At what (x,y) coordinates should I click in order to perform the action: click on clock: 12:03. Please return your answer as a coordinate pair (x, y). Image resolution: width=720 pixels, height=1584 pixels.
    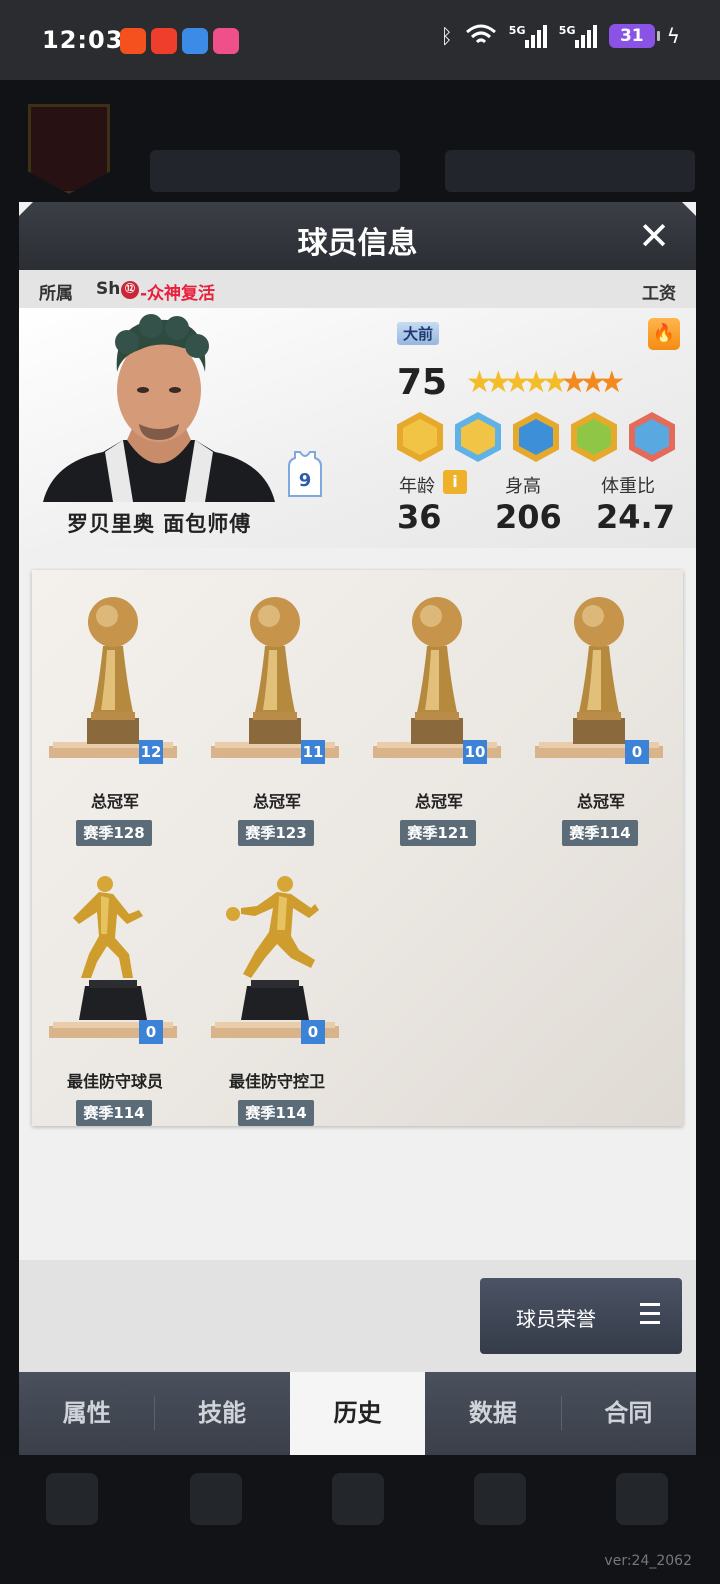
    Looking at the image, I should click on (83, 40).